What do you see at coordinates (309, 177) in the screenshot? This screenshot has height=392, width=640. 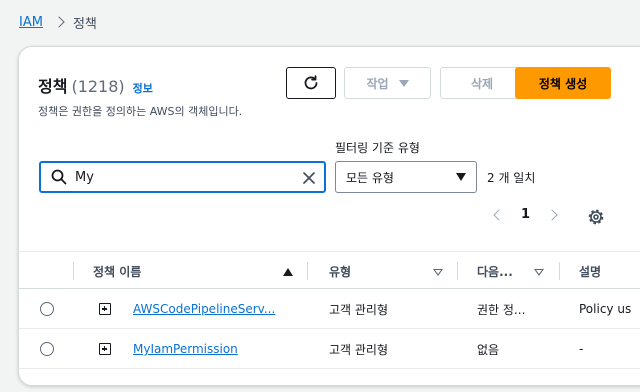 I see `clear-icon` at bounding box center [309, 177].